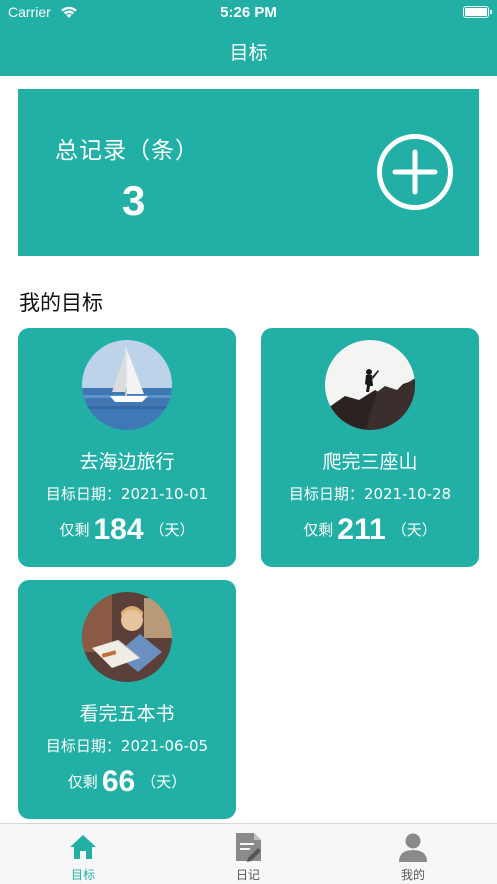 The image size is (497, 884). Describe the element at coordinates (127, 714) in the screenshot. I see `goal-name: 看完五本书` at that location.